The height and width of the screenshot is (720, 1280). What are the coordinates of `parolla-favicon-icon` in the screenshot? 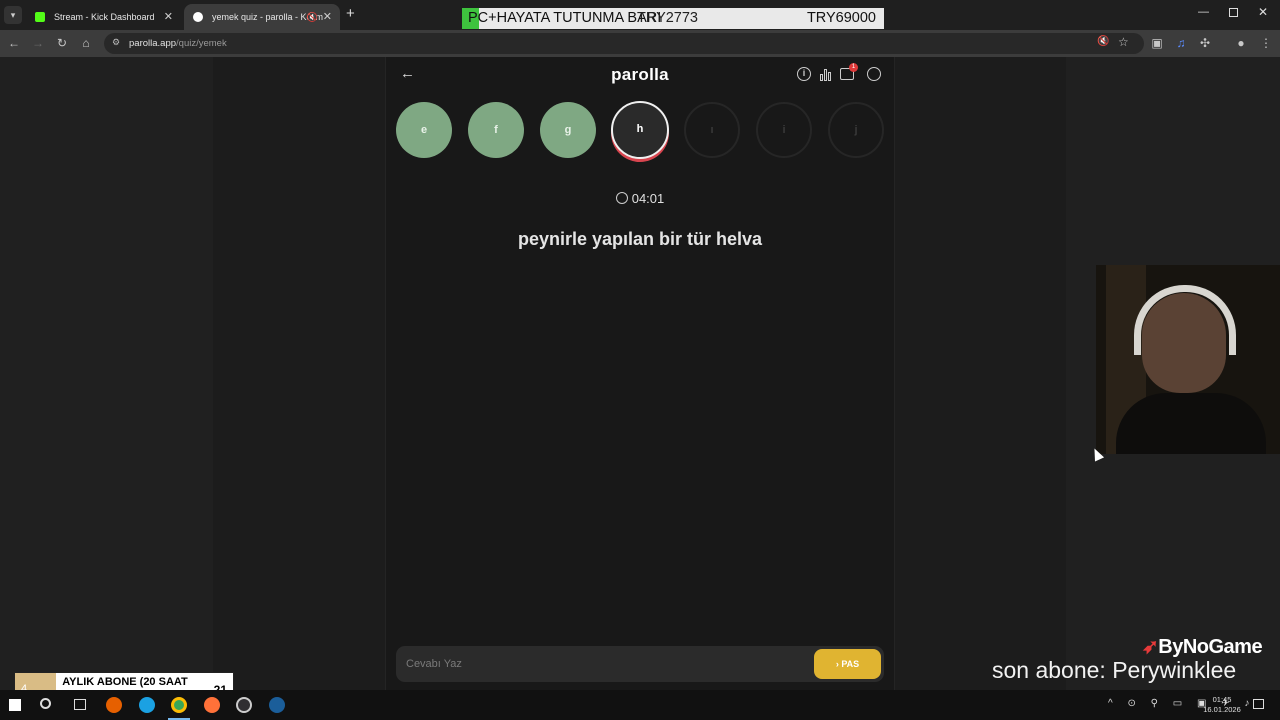 It's located at (198, 17).